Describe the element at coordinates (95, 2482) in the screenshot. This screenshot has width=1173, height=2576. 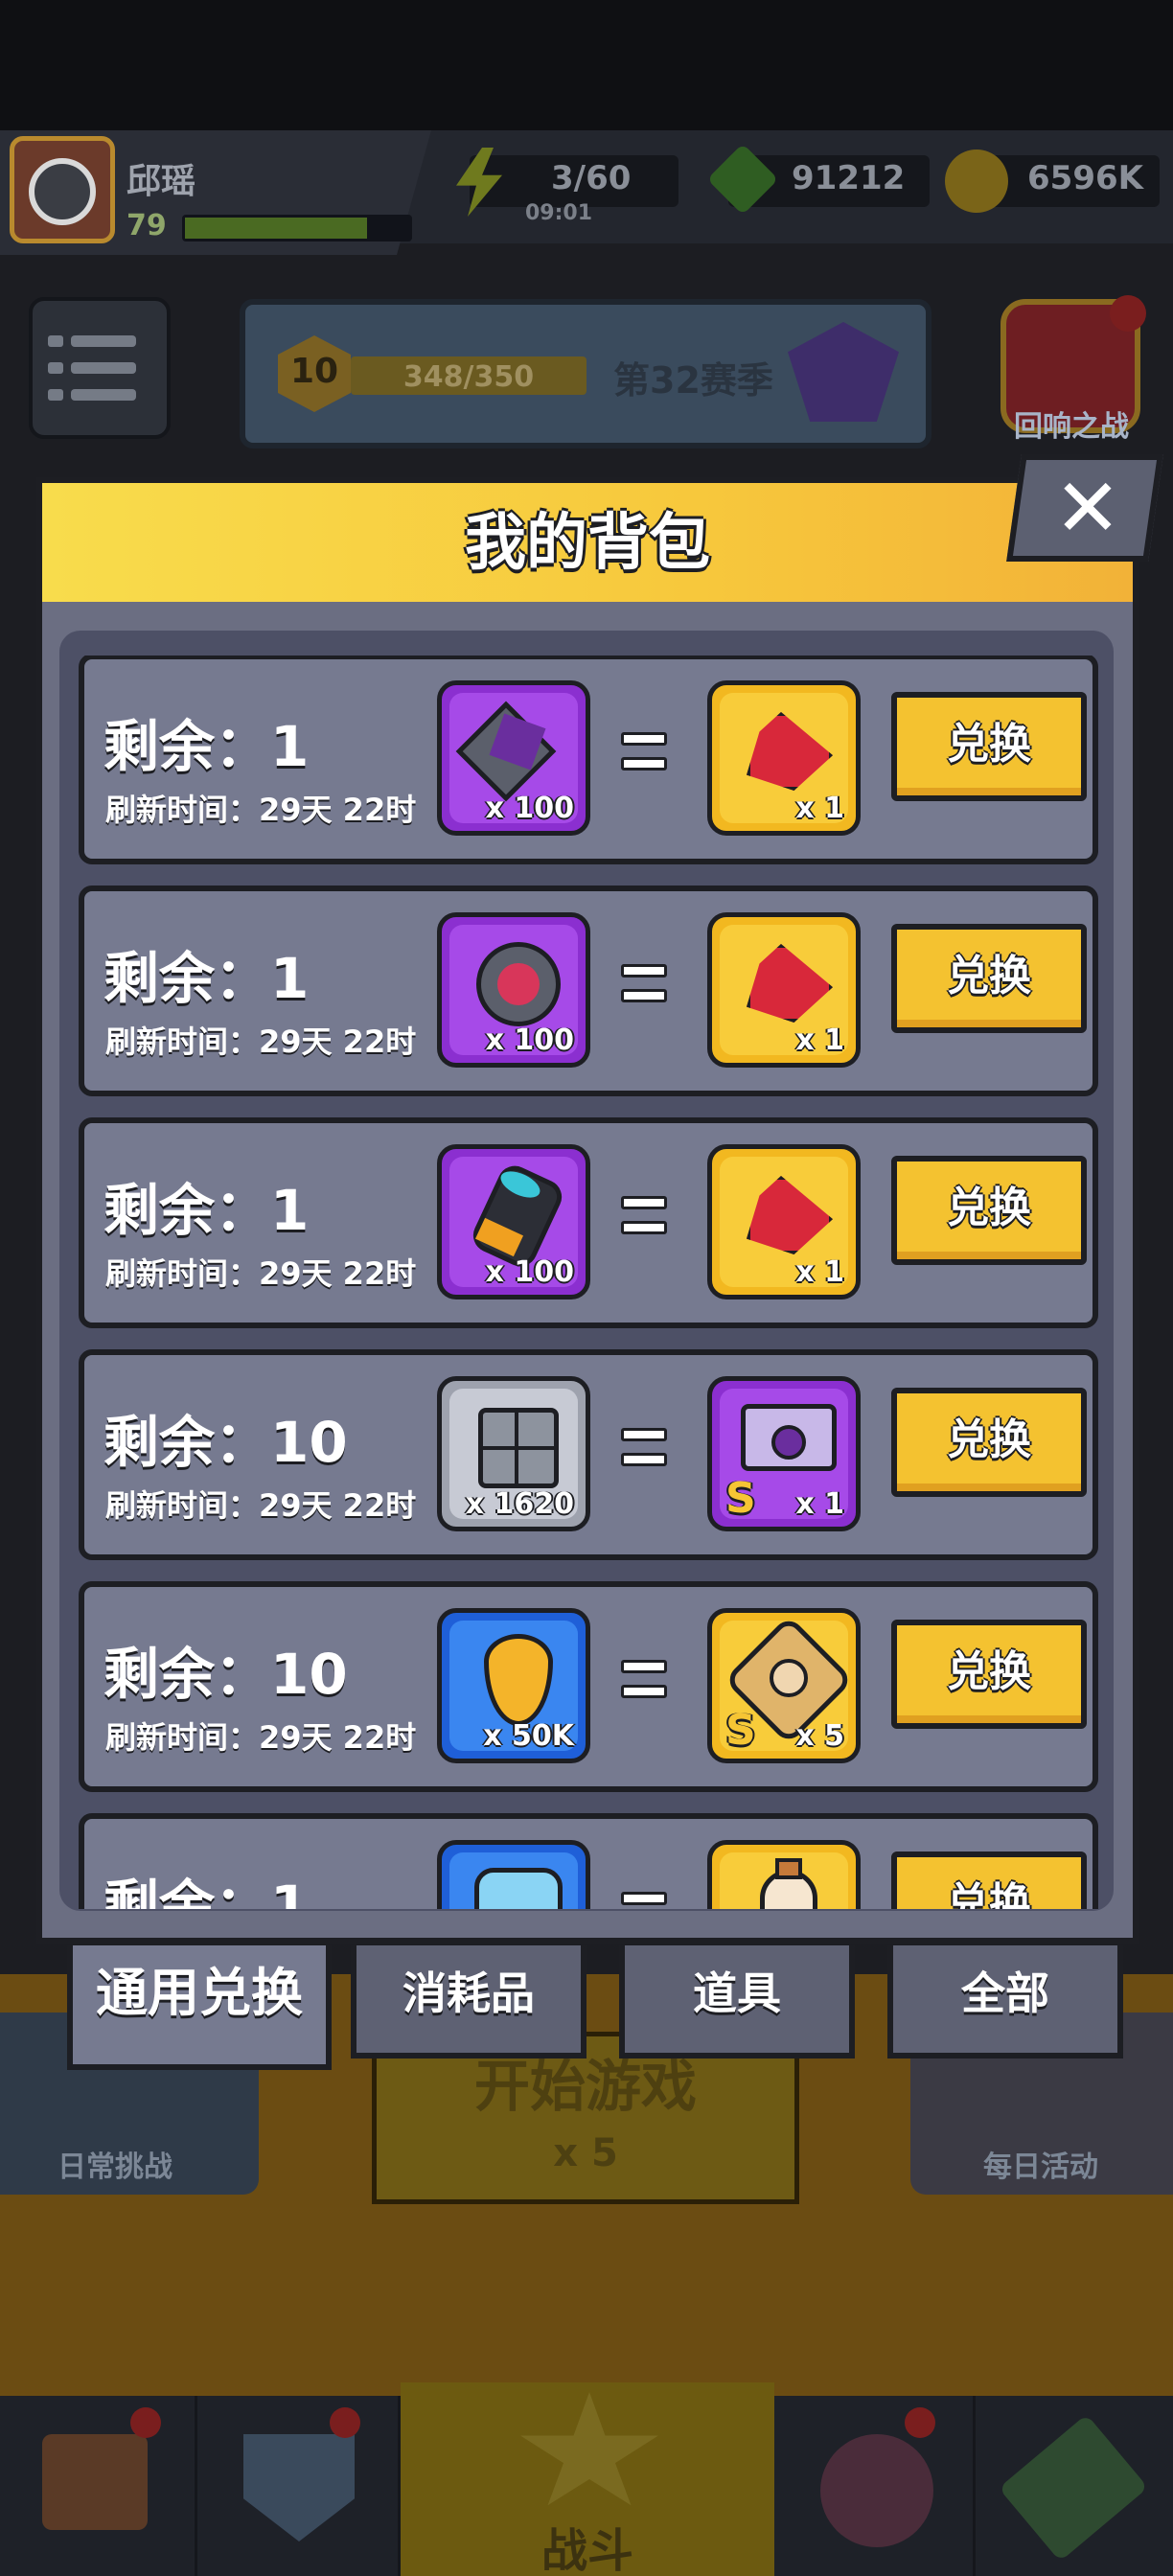
I see `shop-stall-icon` at that location.